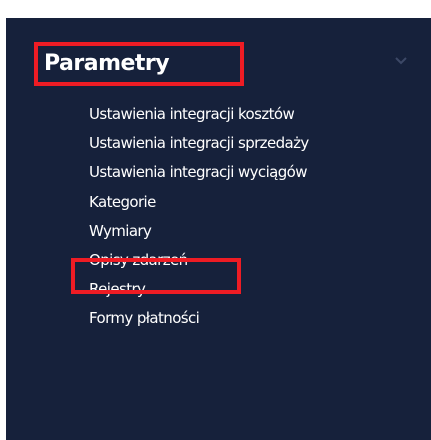  Describe the element at coordinates (199, 260) in the screenshot. I see `menu-item-opisy-zdarzen: Opisy zdarzeń` at that location.